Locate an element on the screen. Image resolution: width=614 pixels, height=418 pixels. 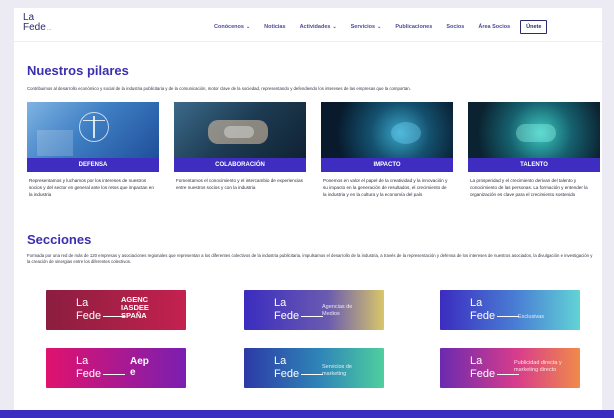
card-tag: Publicidad directa y marketing directo is located at coordinates (538, 366).